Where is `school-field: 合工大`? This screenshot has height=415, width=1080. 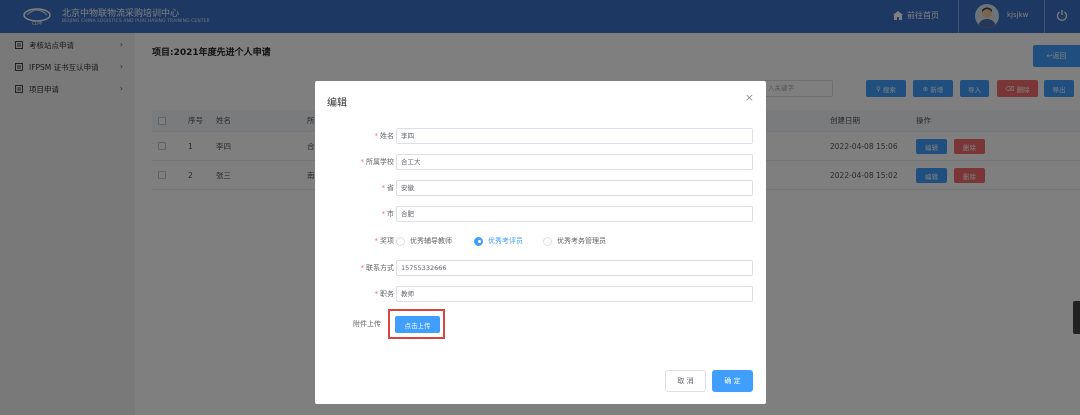
school-field: 合工大 is located at coordinates (574, 162).